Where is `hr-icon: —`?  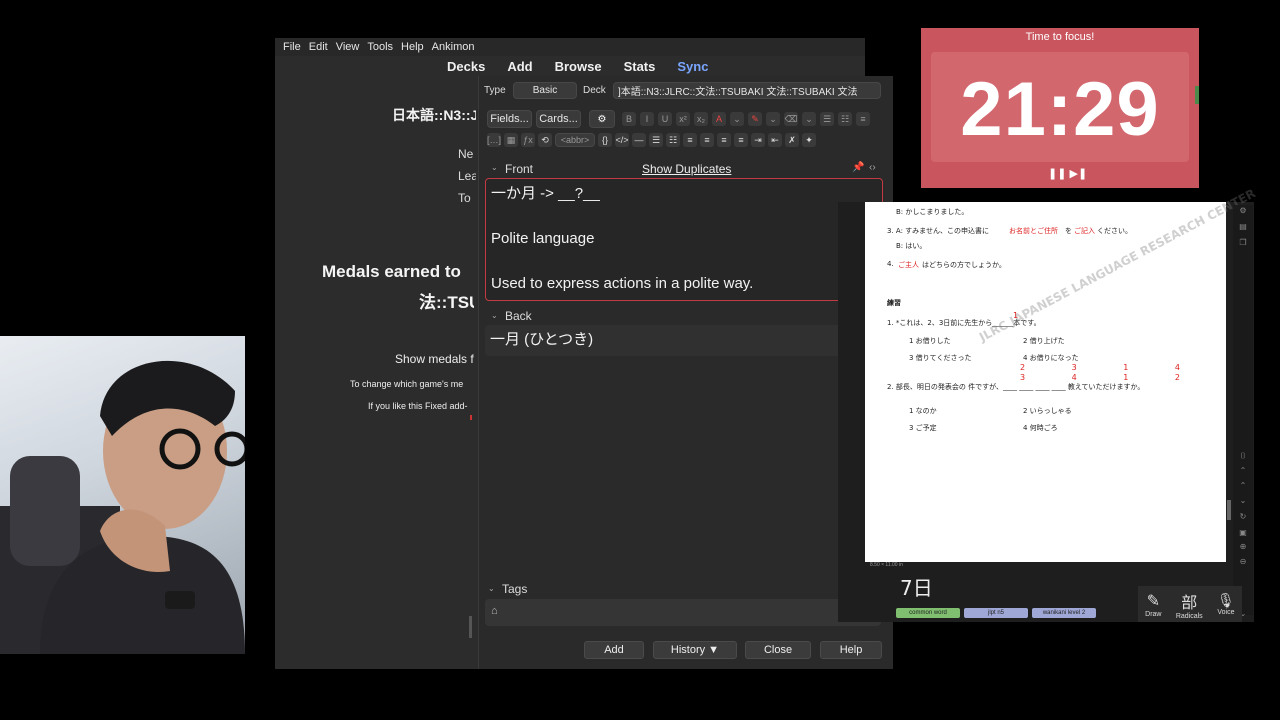 hr-icon: — is located at coordinates (639, 140).